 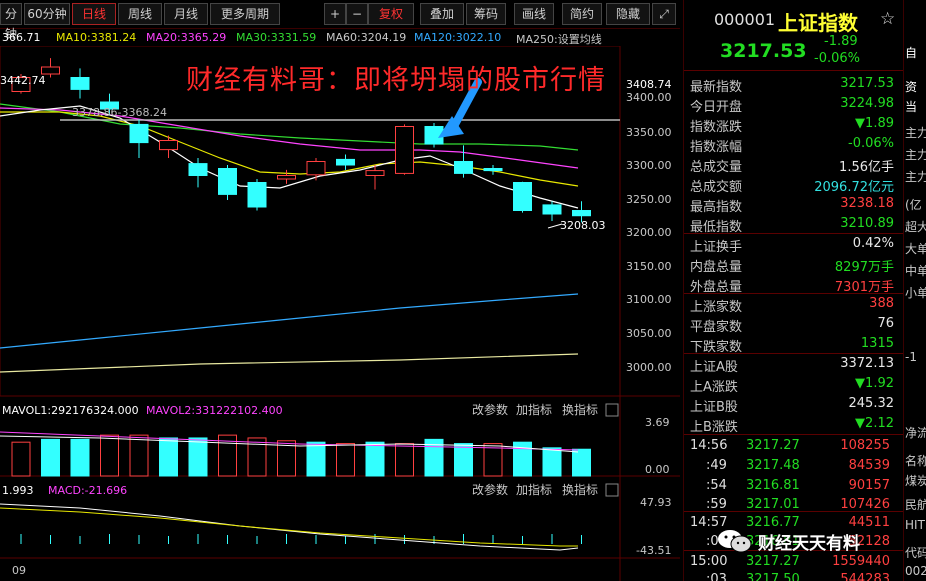 I want to click on ma10-line, so click(x=289, y=149).